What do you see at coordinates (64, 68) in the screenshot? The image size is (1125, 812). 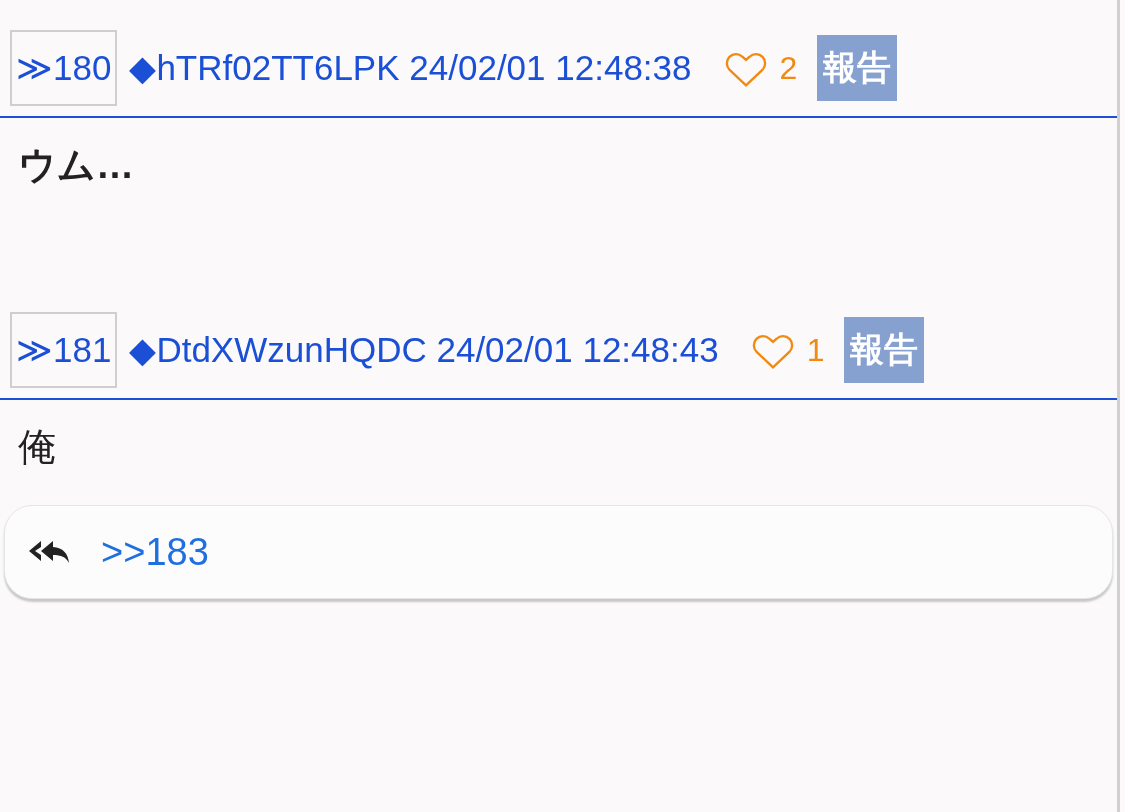 I see `post-number-link: ≫180` at bounding box center [64, 68].